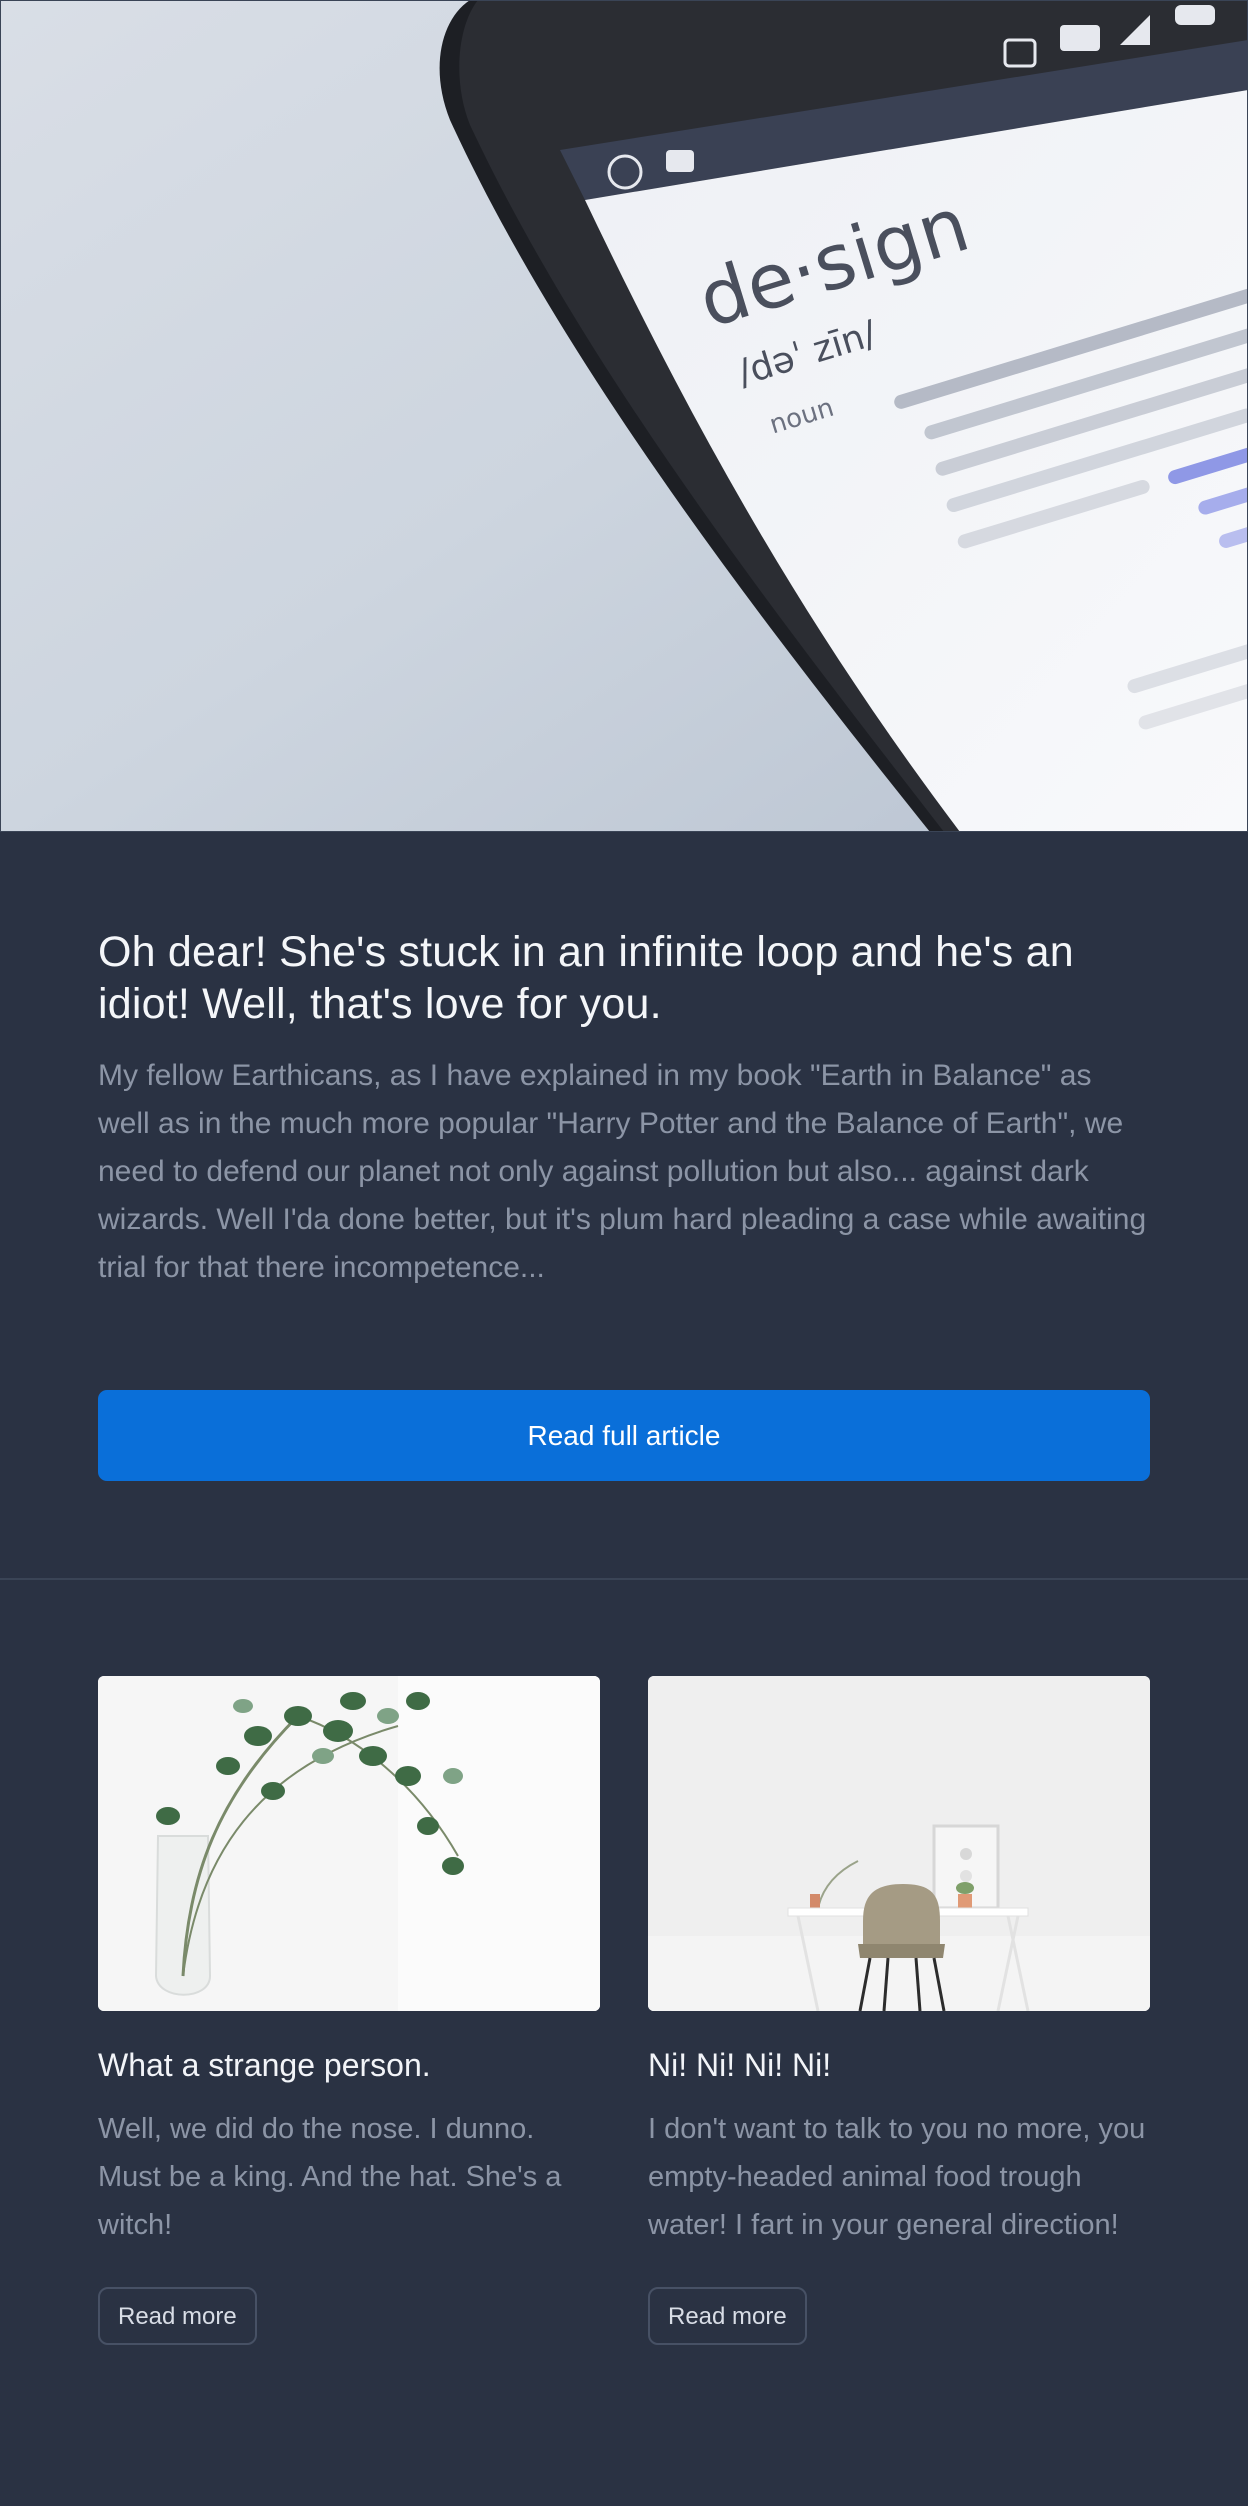 This screenshot has width=1248, height=2506. What do you see at coordinates (349, 1843) in the screenshot?
I see `card-image-plant` at bounding box center [349, 1843].